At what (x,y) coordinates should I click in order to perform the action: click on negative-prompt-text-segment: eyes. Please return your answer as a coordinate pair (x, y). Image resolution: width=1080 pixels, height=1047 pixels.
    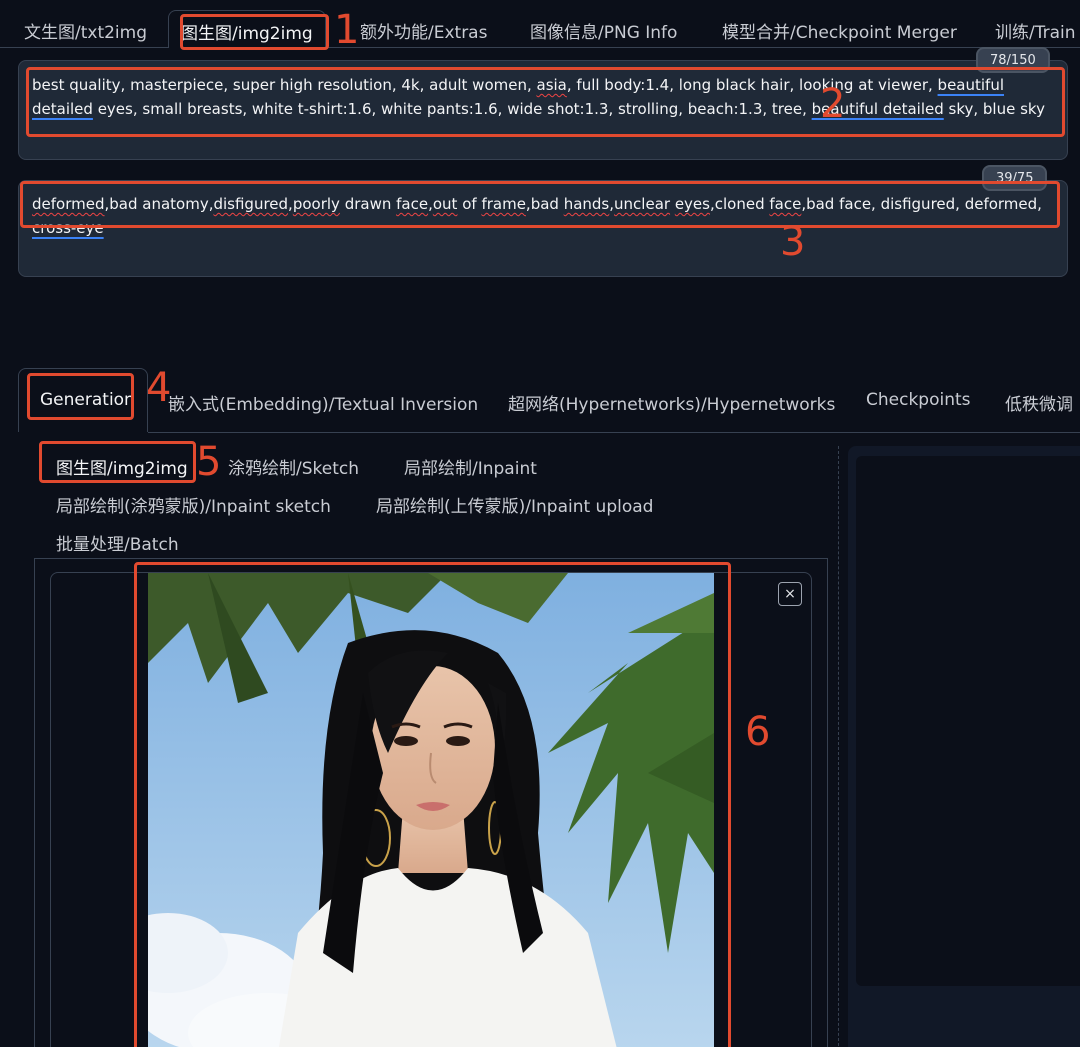
    Looking at the image, I should click on (692, 204).